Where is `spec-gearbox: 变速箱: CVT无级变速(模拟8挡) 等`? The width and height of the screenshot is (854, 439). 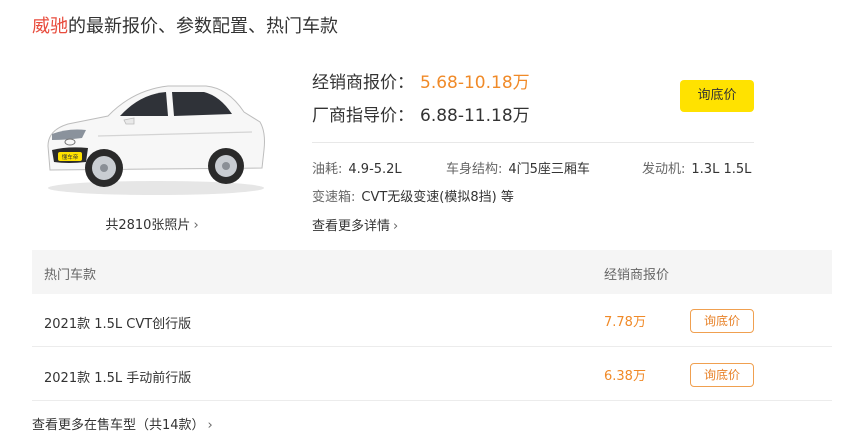
spec-gearbox: 变速箱: CVT无级变速(模拟8挡) 等 is located at coordinates (413, 195).